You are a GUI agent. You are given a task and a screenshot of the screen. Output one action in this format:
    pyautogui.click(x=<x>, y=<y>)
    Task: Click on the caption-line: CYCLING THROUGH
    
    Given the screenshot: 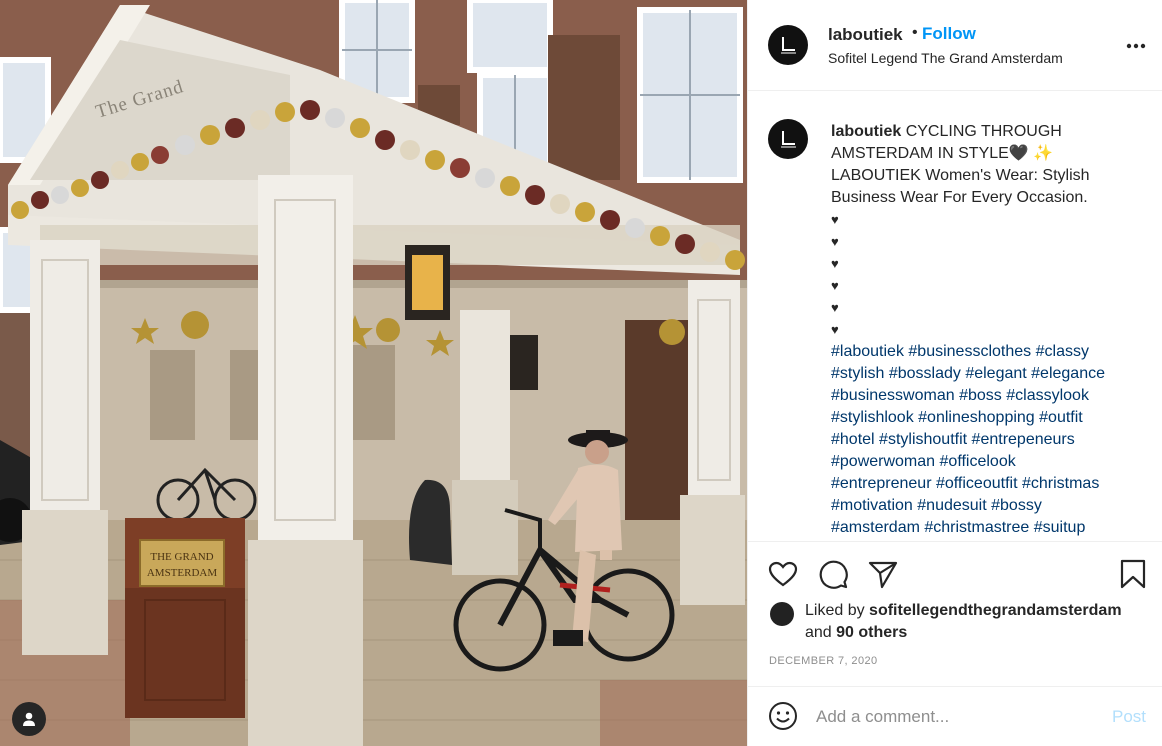 What is the action you would take?
    pyautogui.click(x=983, y=131)
    